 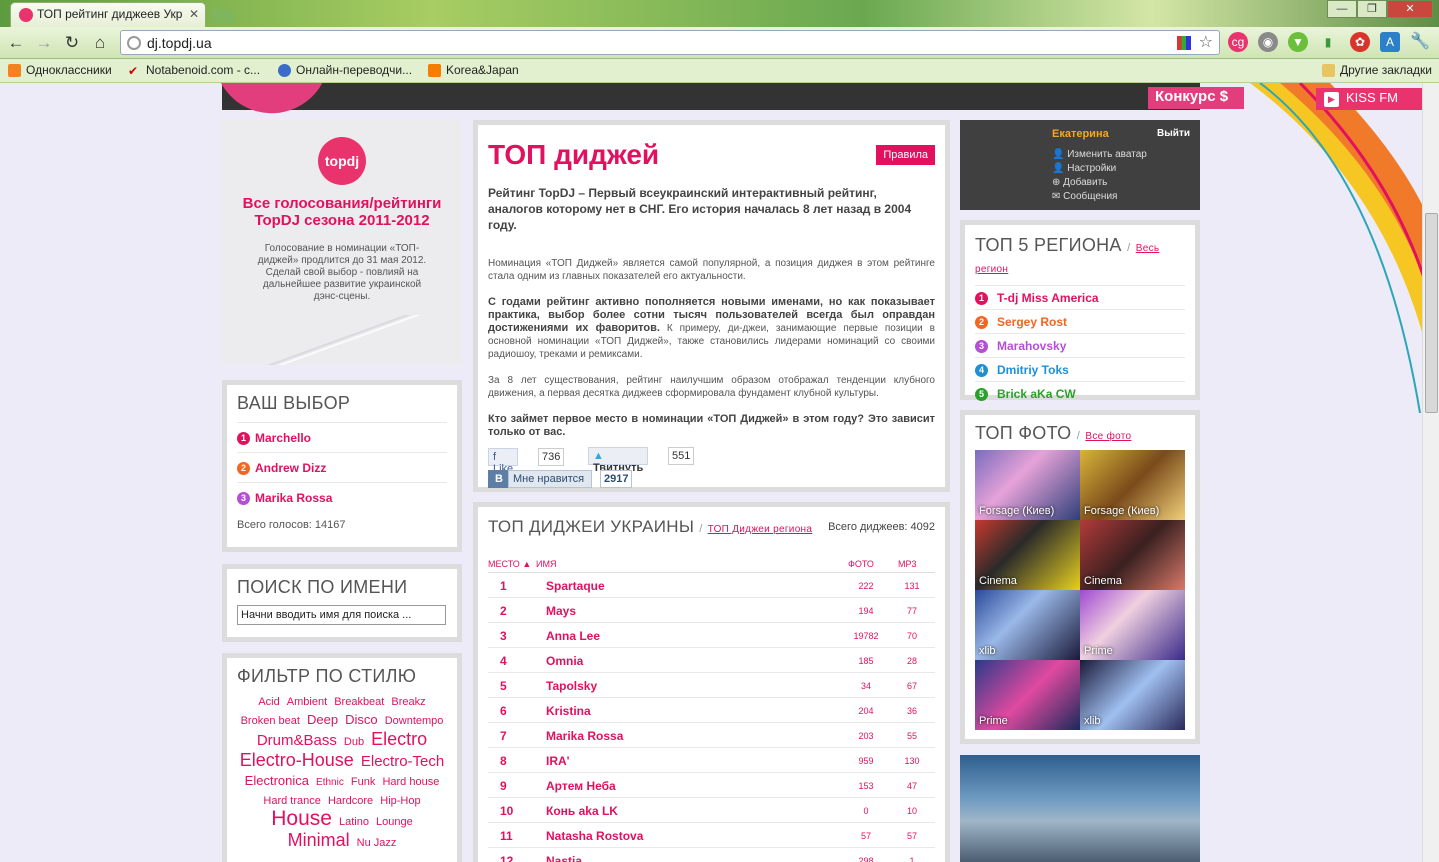 What do you see at coordinates (410, 782) in the screenshot?
I see `style-tag: Hard house` at bounding box center [410, 782].